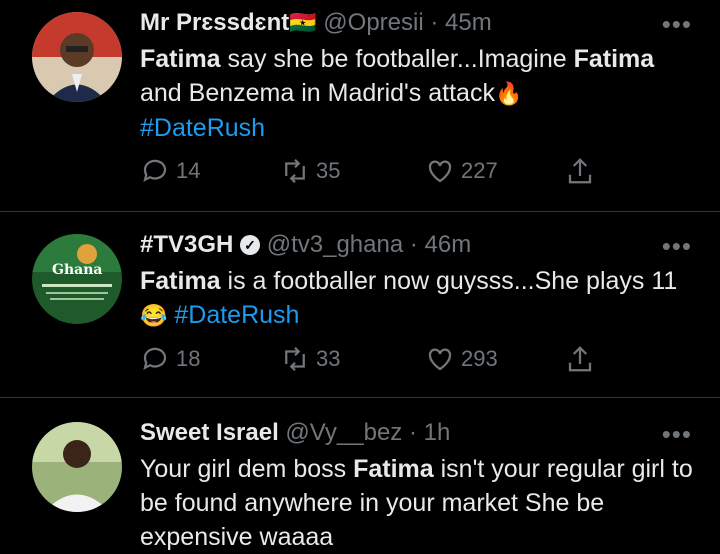 Image resolution: width=720 pixels, height=554 pixels. Describe the element at coordinates (247, 469) in the screenshot. I see `text-segment: Your girl dem boss` at that location.